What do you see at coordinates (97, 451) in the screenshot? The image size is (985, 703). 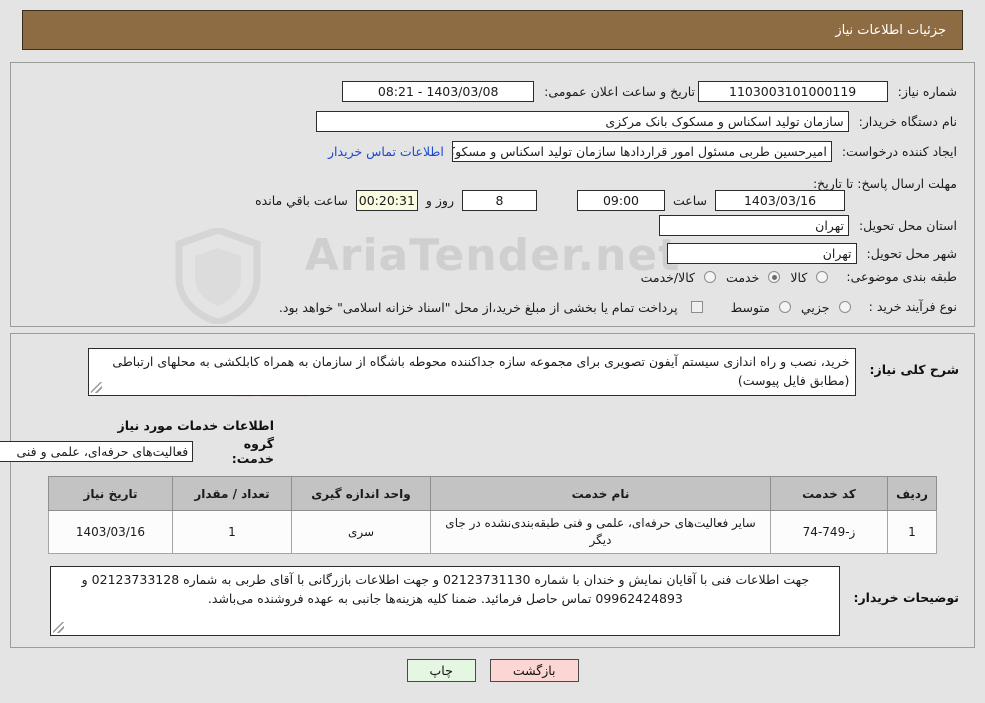 I see `service-group-value: فعالیت‌های حرفه‌ای، علمی و فنی` at bounding box center [97, 451].